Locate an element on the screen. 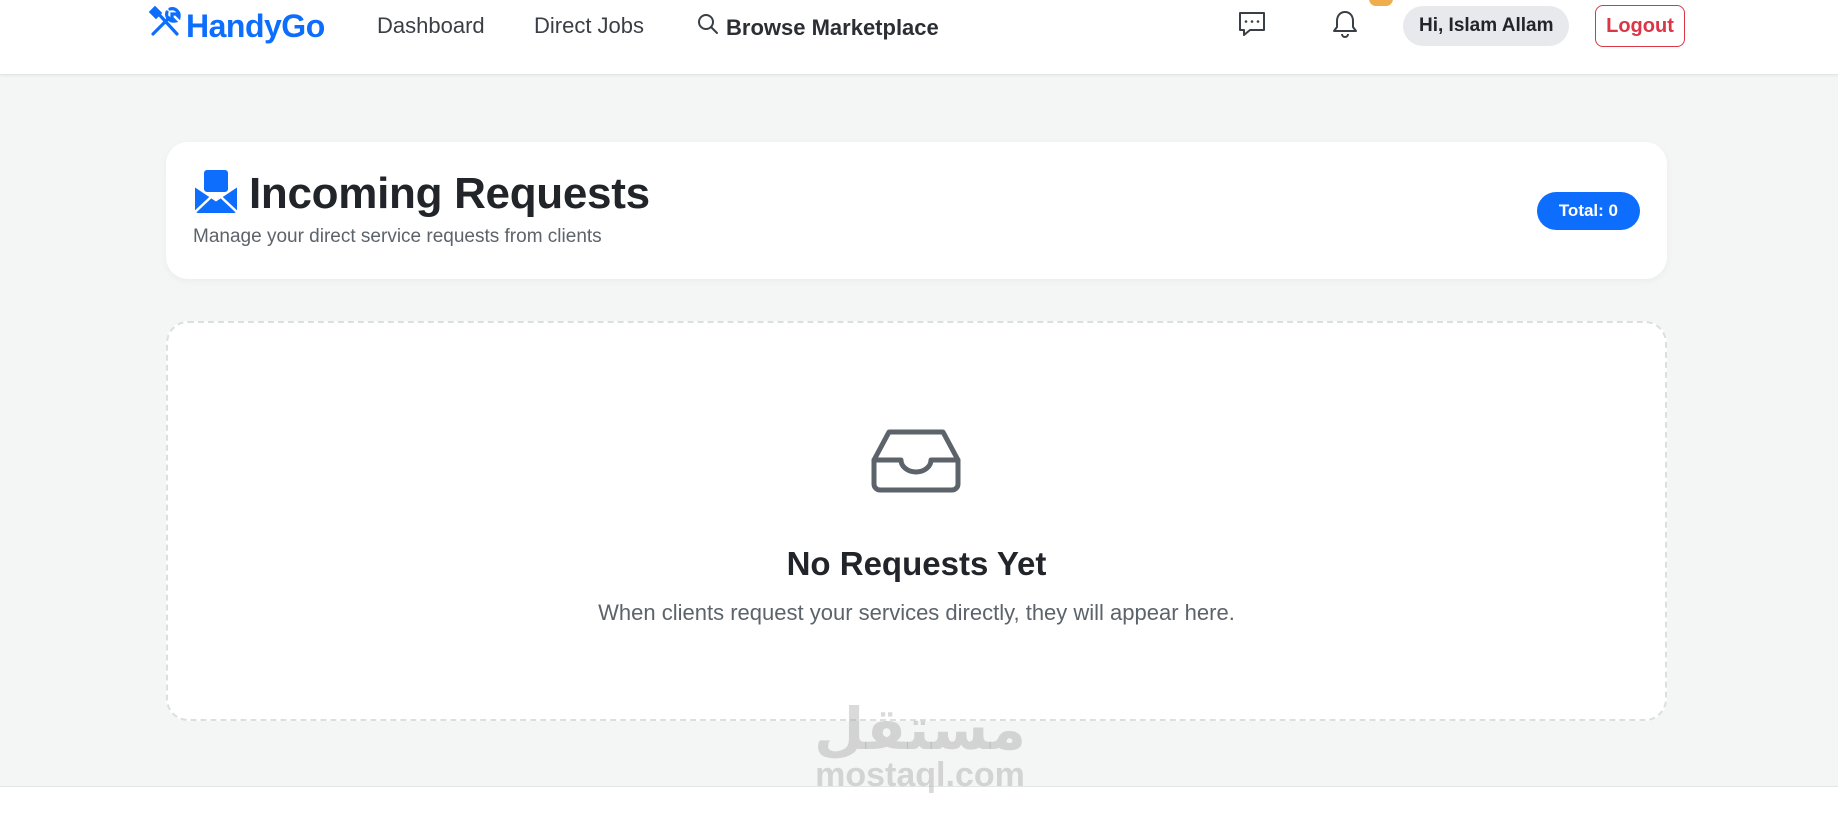 The image size is (1838, 823). total-count-badge: Total: 0 is located at coordinates (1588, 211).